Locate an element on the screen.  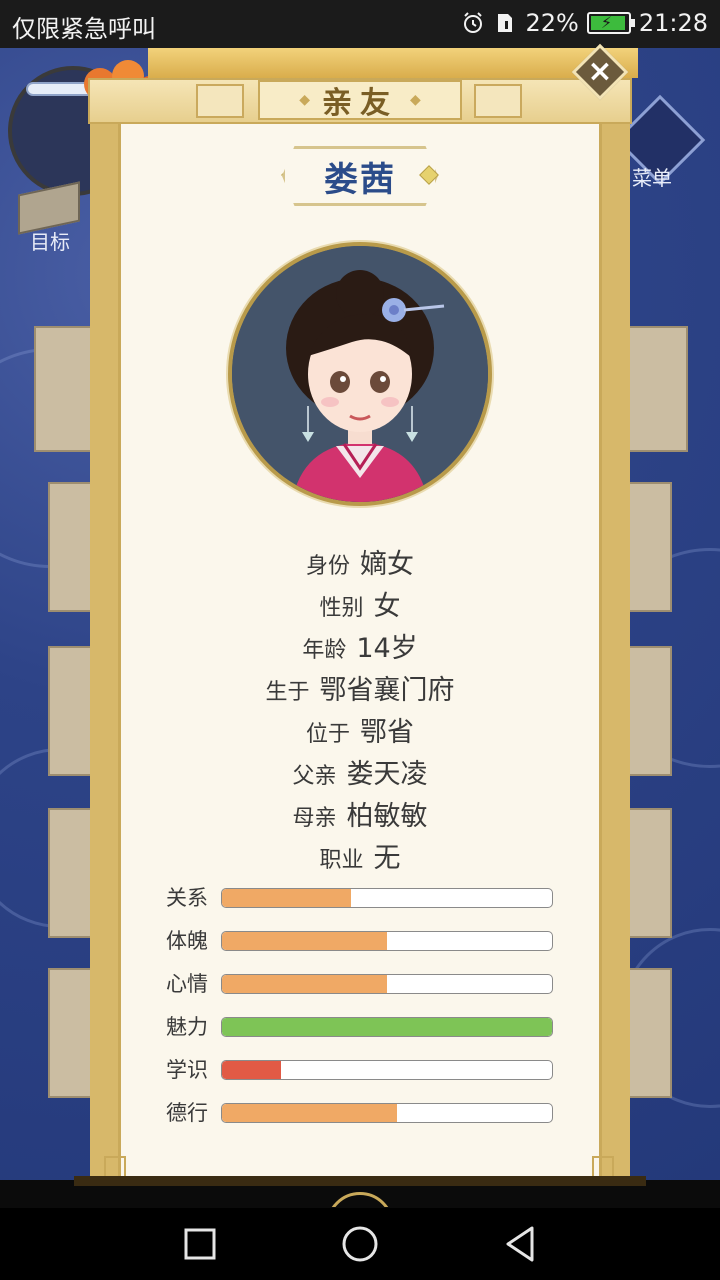
info-value: 嫡女 is located at coordinates (387, 564).